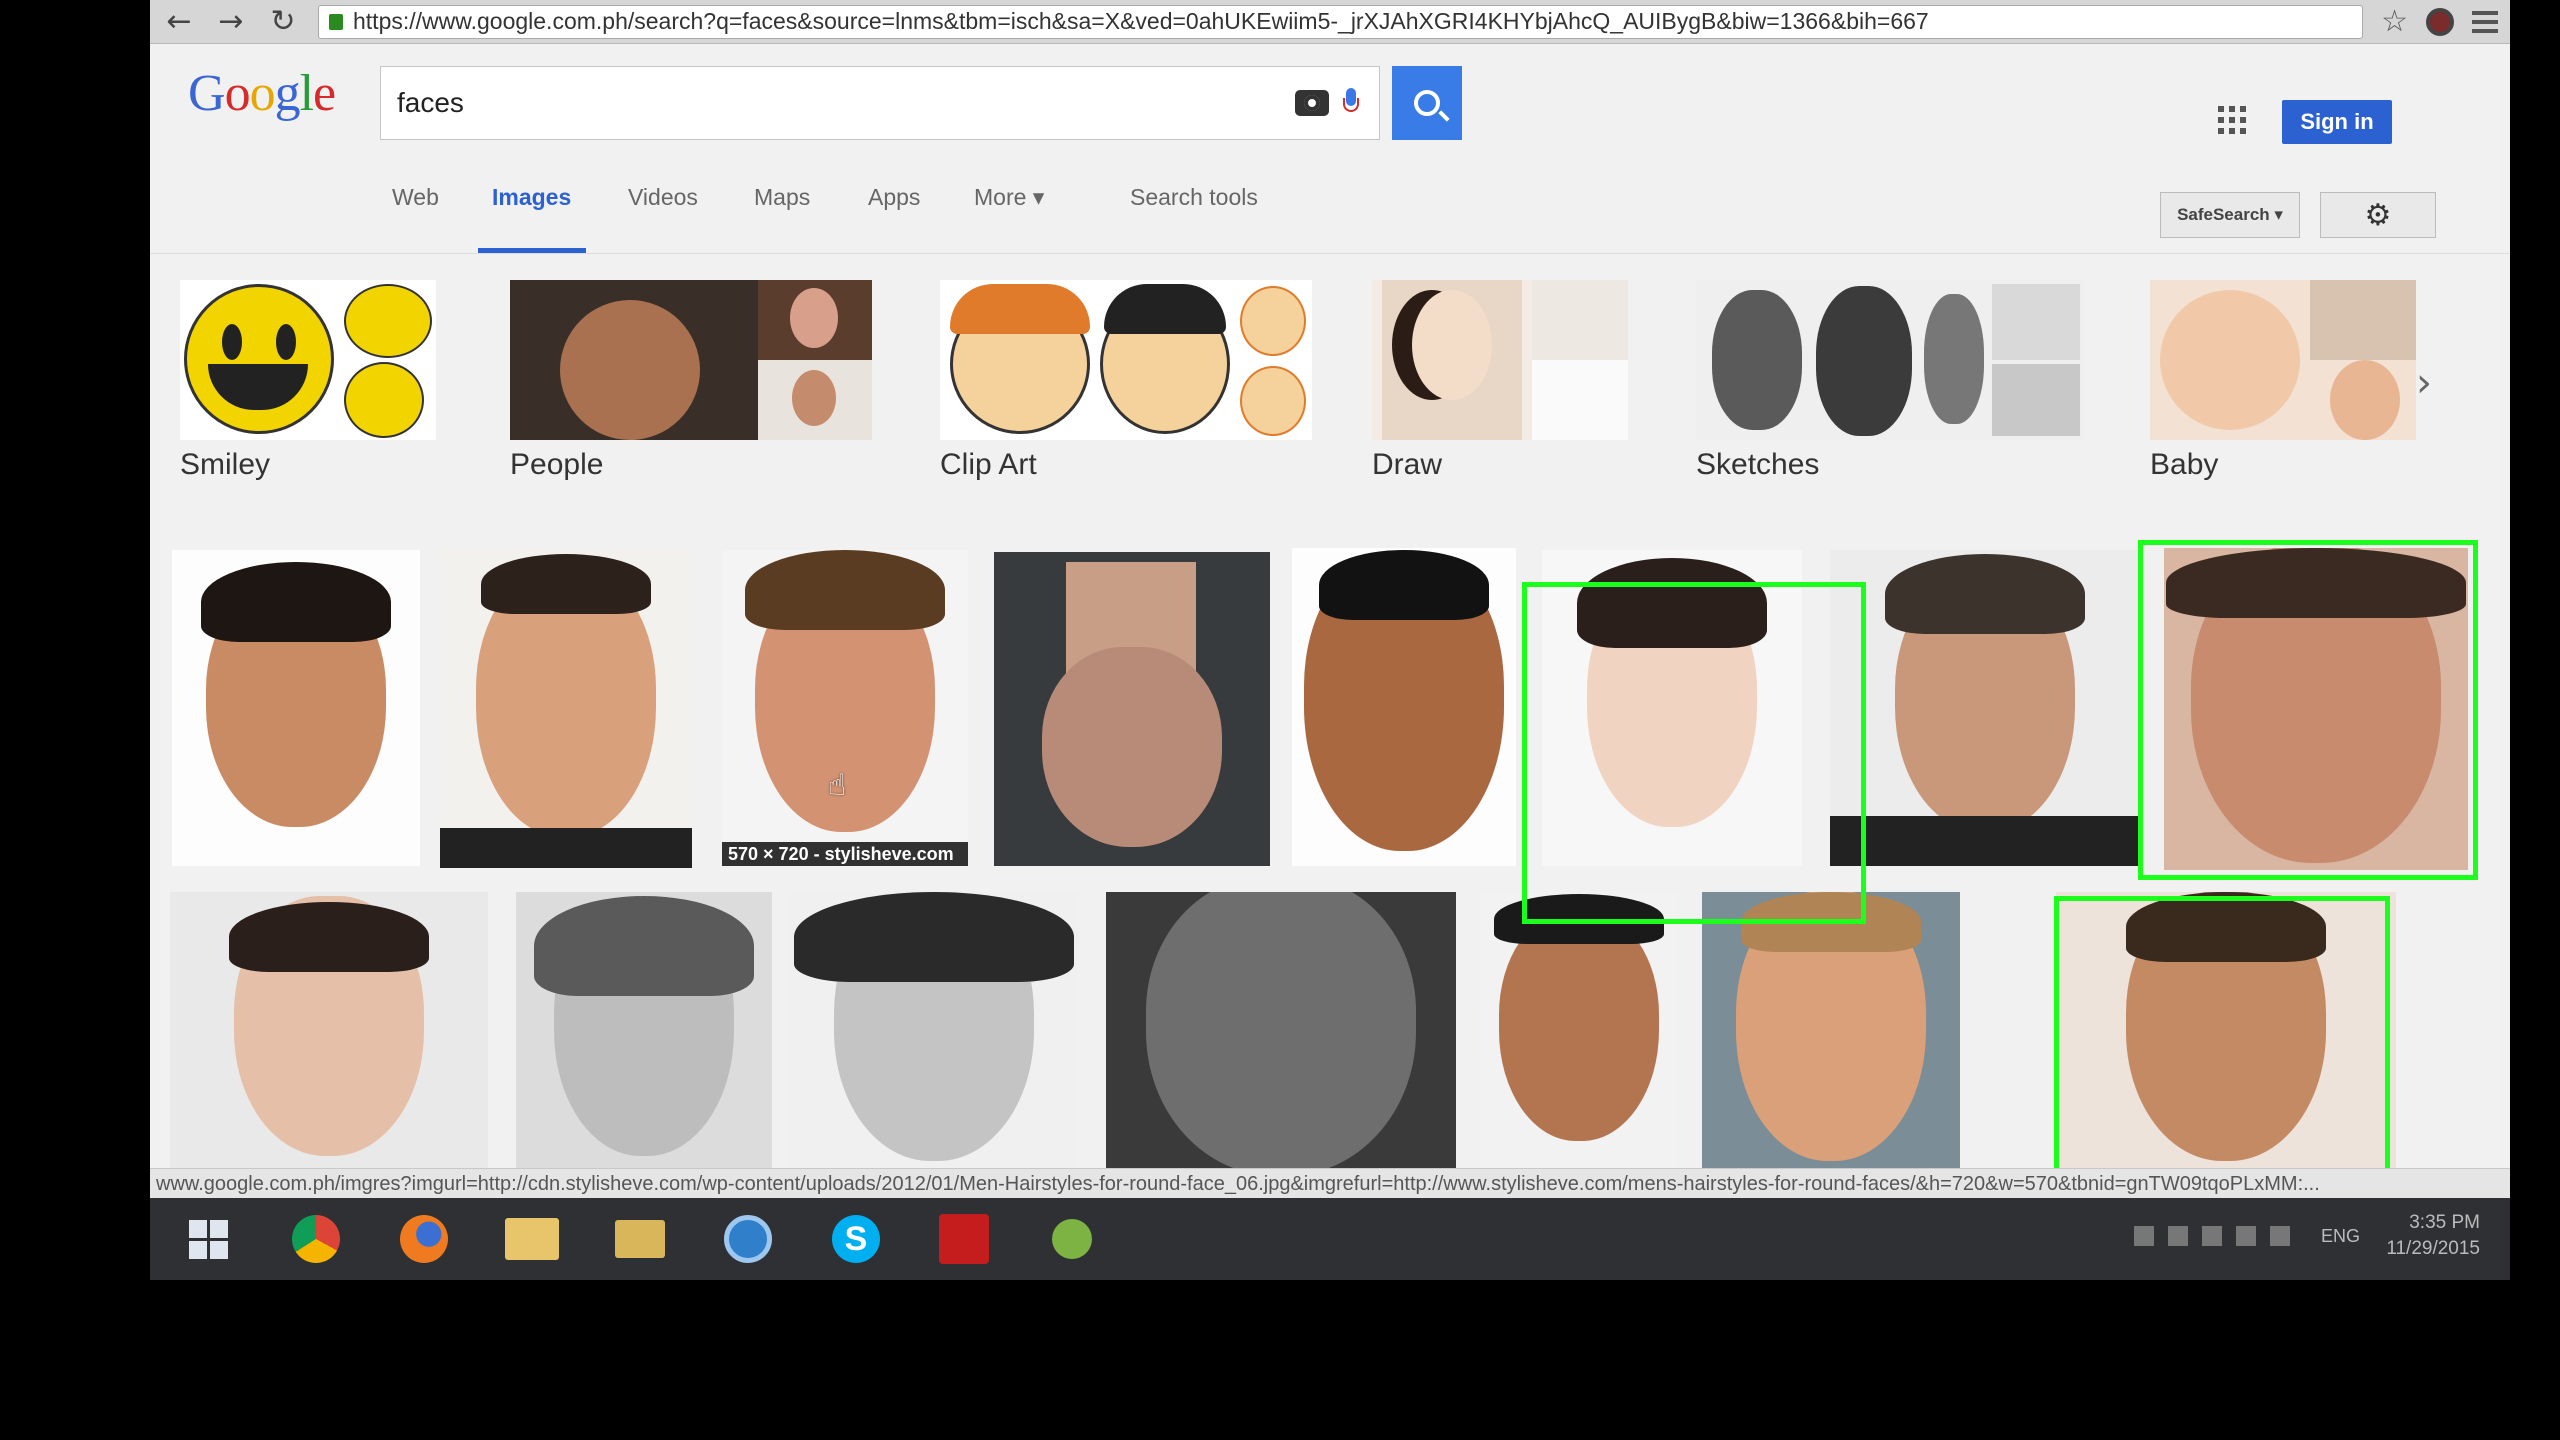 This screenshot has height=1440, width=2560. I want to click on chrome-icon, so click(316, 1239).